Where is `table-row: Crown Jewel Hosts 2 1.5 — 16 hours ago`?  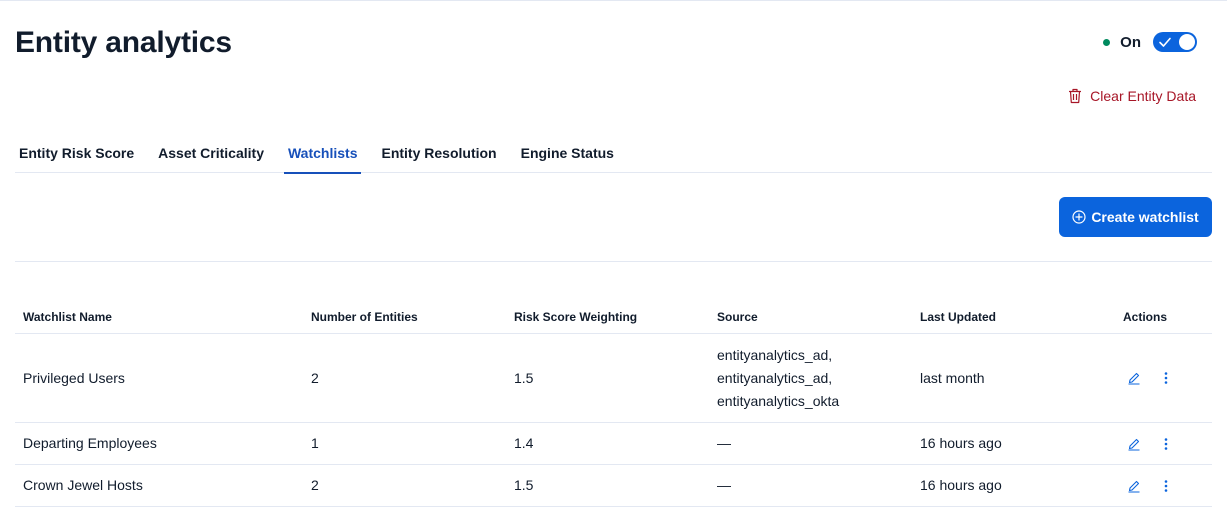
table-row: Crown Jewel Hosts 2 1.5 — 16 hours ago is located at coordinates (613, 486).